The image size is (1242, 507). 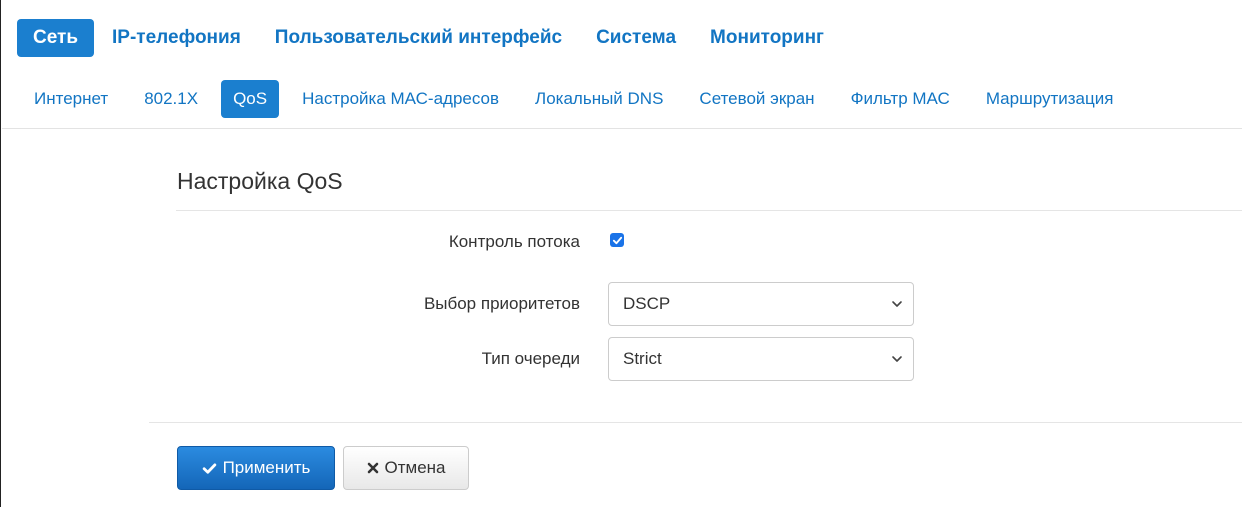 I want to click on sub-nav-item-mac-settings: Настройка МАС-адресов, so click(x=400, y=99).